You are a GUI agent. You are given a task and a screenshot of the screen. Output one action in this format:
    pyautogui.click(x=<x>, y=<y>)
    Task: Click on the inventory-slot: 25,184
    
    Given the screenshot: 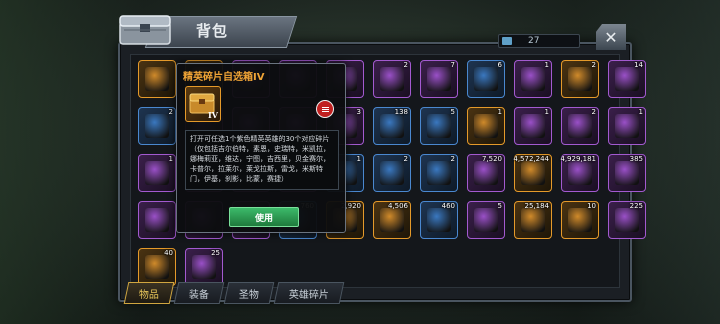 What is the action you would take?
    pyautogui.click(x=533, y=220)
    